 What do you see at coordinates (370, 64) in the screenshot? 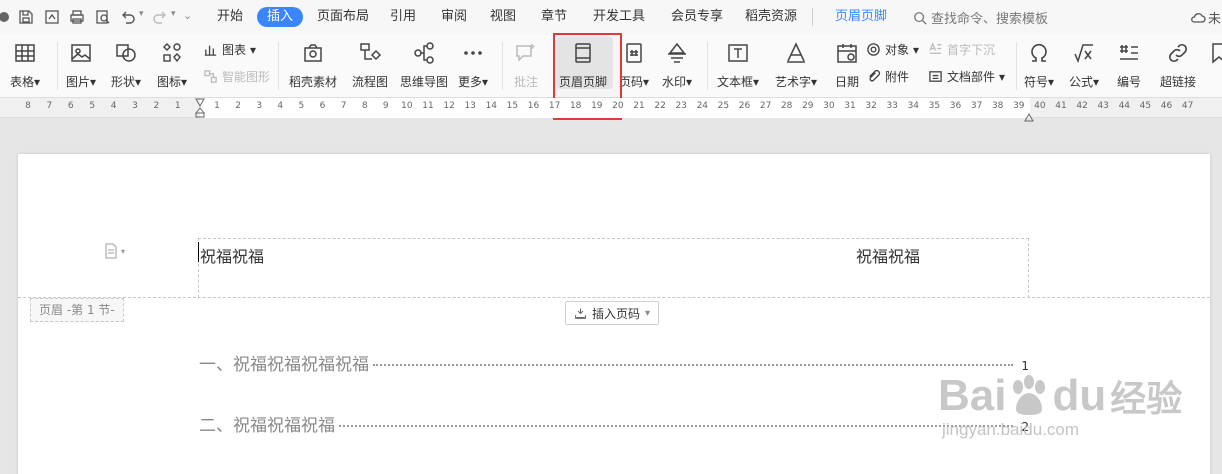
I see `flowchart-button: 流程图` at bounding box center [370, 64].